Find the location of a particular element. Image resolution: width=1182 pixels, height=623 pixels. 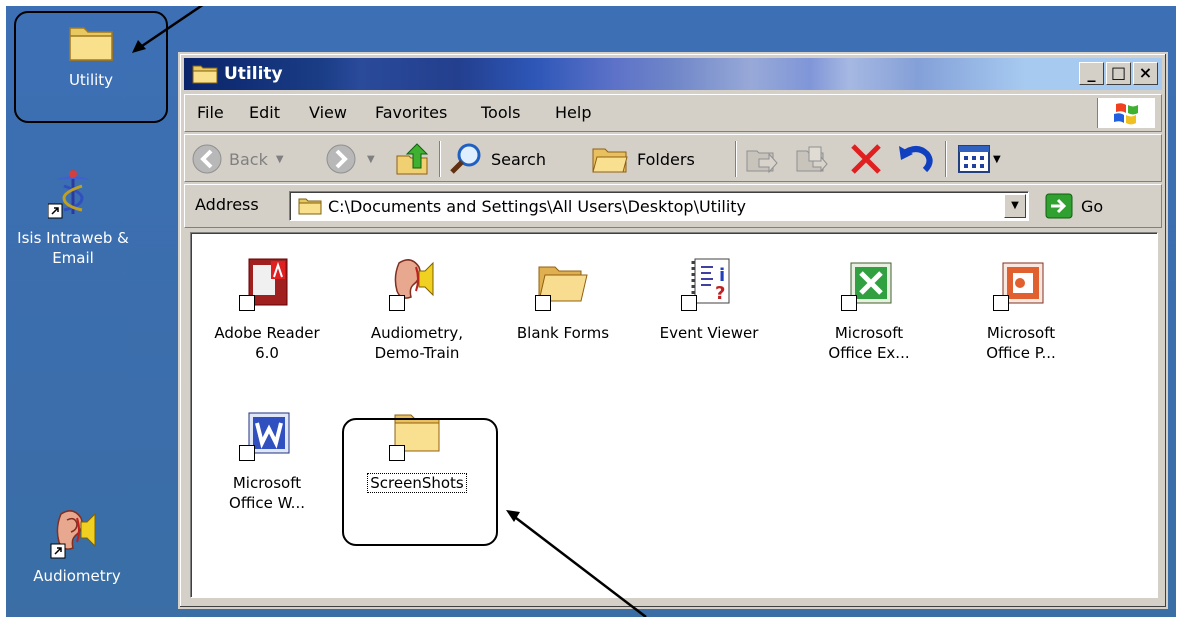

desktop-icon-label: Isis Intraweb & Email is located at coordinates (73, 248).